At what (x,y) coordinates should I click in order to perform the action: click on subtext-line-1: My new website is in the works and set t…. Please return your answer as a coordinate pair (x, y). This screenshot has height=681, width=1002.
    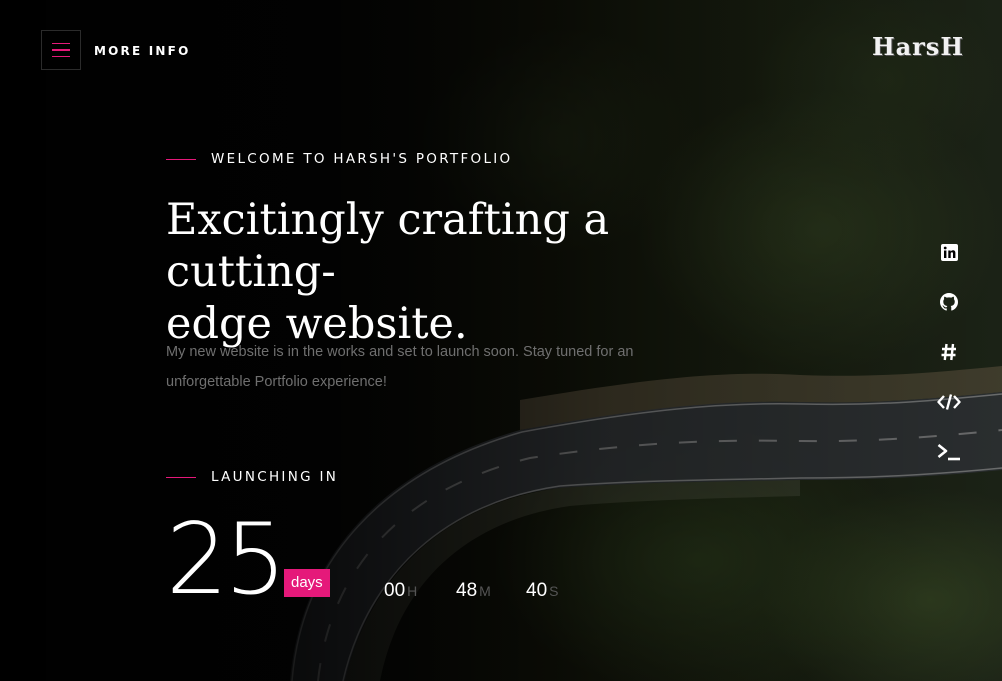
    Looking at the image, I should click on (400, 352).